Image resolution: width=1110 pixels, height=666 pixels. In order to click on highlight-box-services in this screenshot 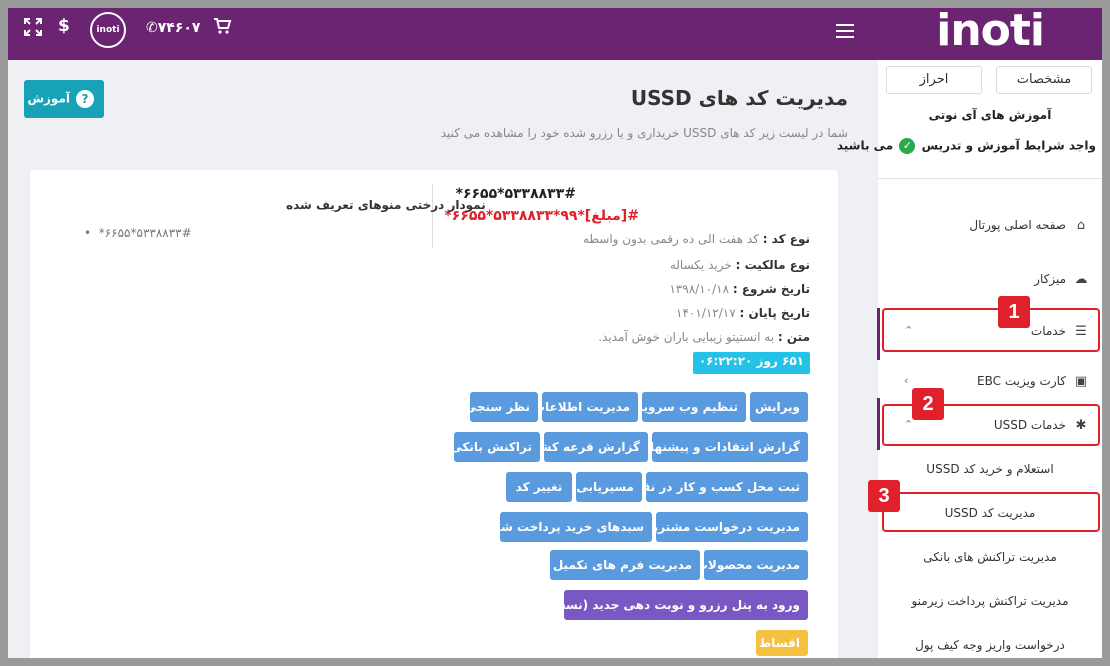, I will do `click(991, 330)`.